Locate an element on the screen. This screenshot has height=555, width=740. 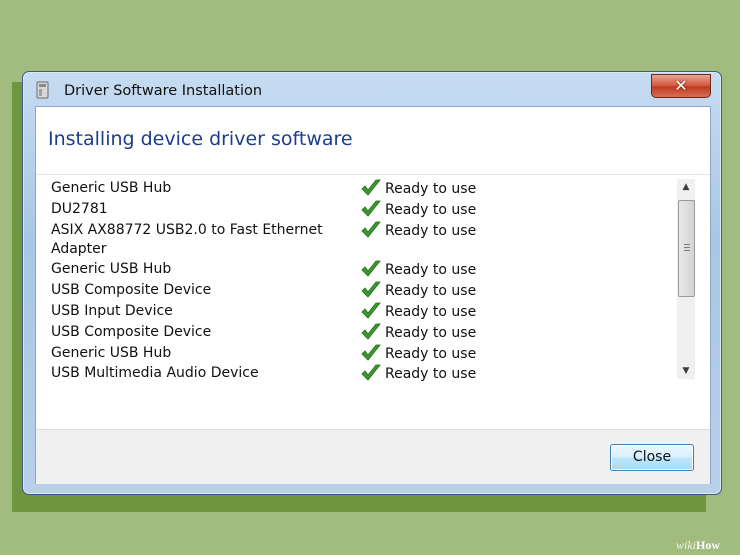
scroll-up-arrow-icon: ▲ is located at coordinates (686, 187).